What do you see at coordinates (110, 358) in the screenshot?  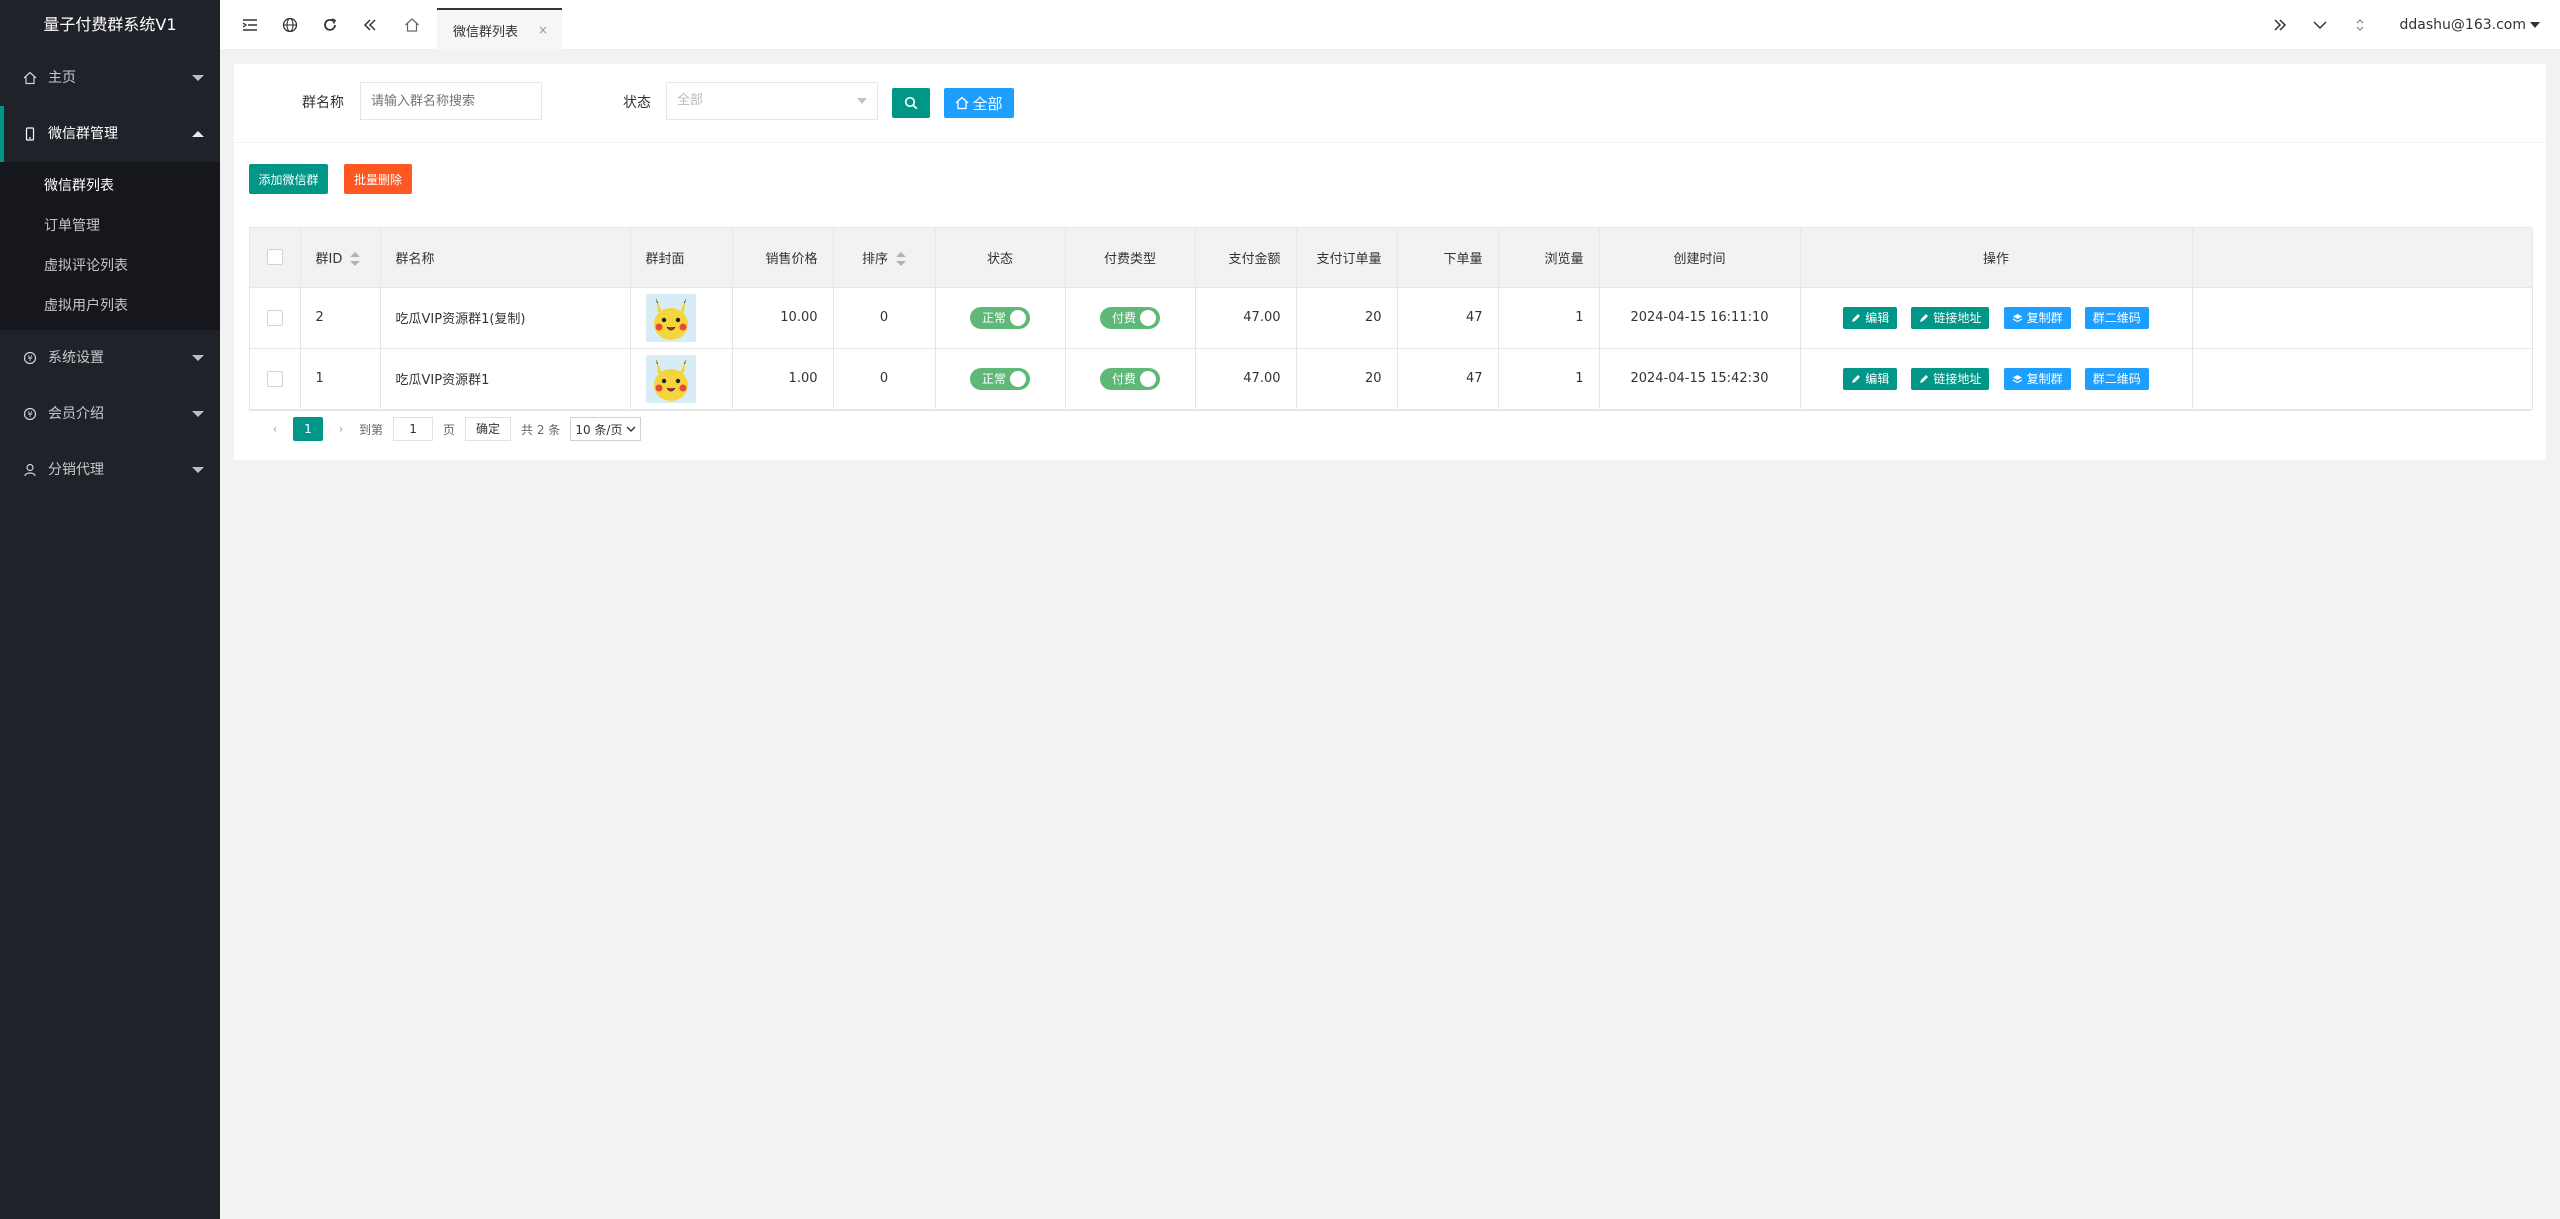 I see `sidebar-item-settings: ¥ 系统设置` at bounding box center [110, 358].